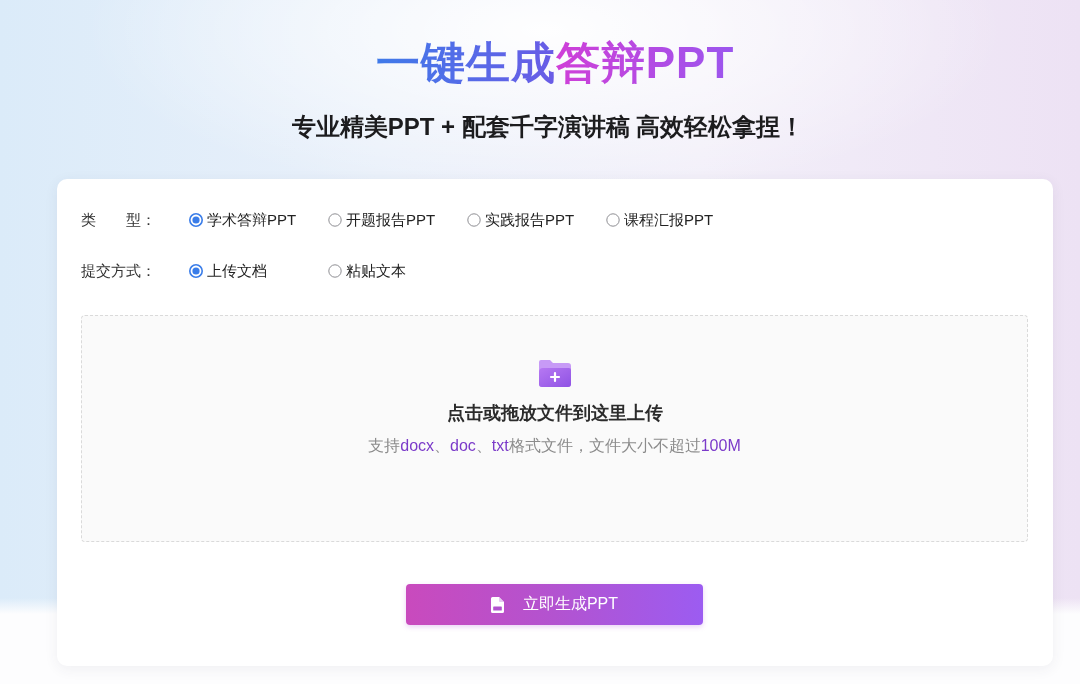 Image resolution: width=1080 pixels, height=684 pixels. What do you see at coordinates (660, 220) in the screenshot?
I see `radio-option: 课程汇报PPT` at bounding box center [660, 220].